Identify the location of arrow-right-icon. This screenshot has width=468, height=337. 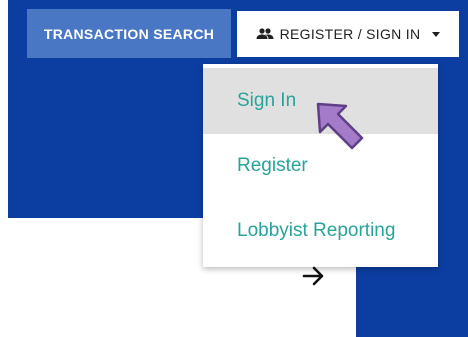
(314, 278).